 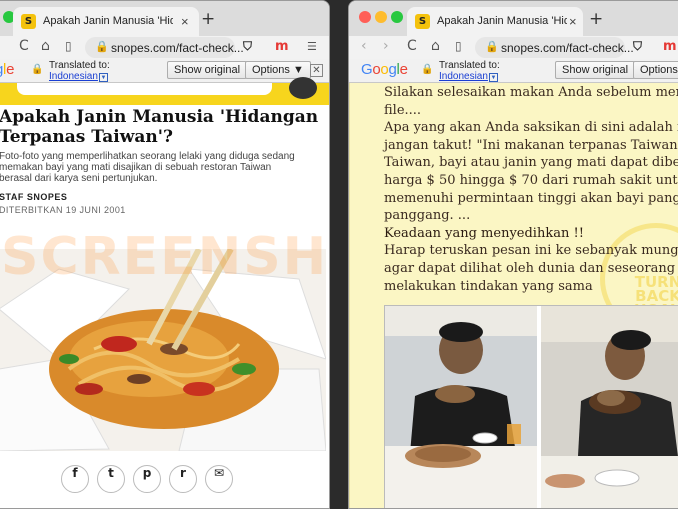 I want to click on navigation-bar: ‹ › C ⌂ ▯ 🔒 snopes.com/fact-check... ⛉ m, so click(x=513, y=47).